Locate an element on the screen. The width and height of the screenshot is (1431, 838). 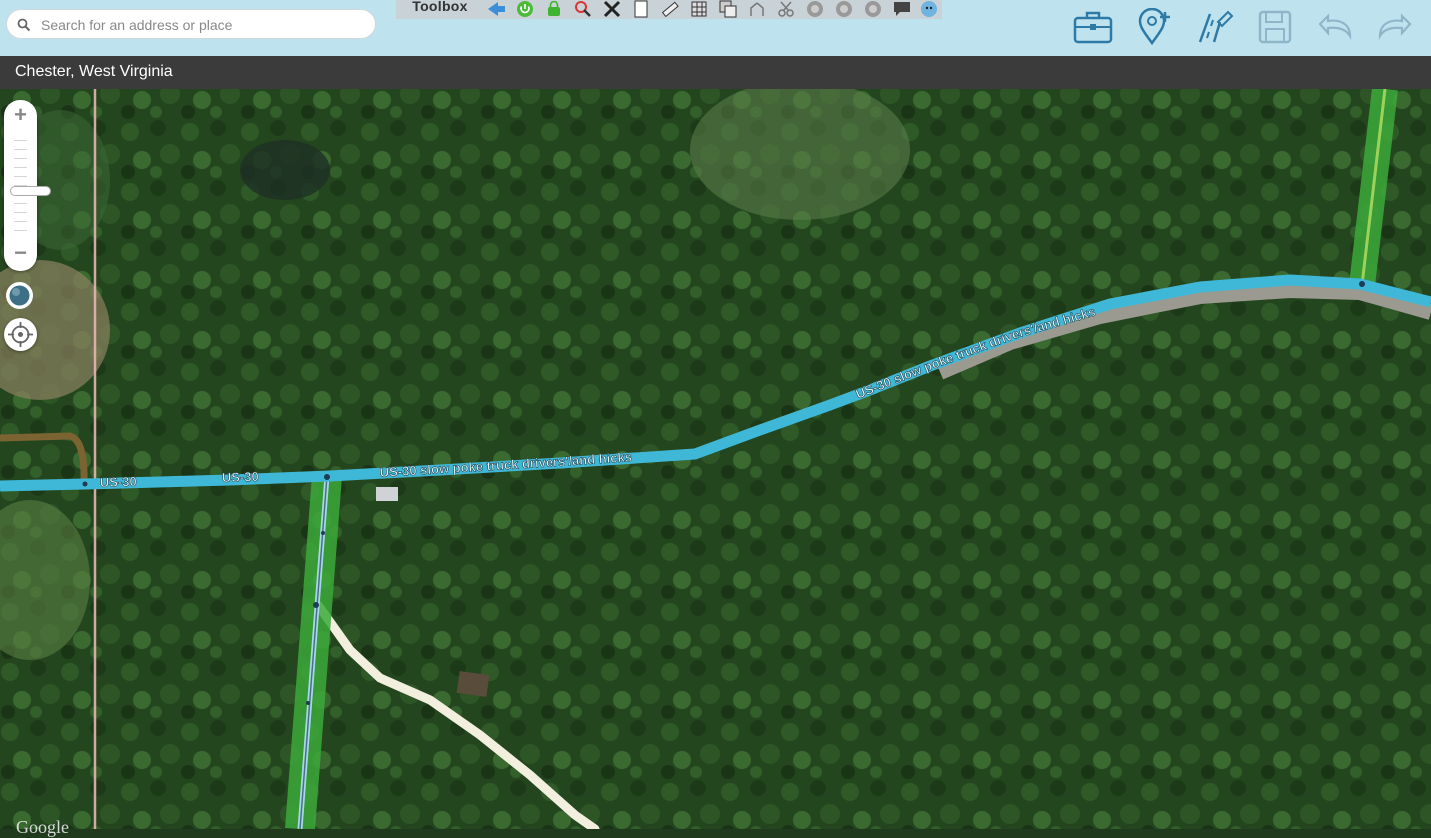
crosshair-icon is located at coordinates (20, 334).